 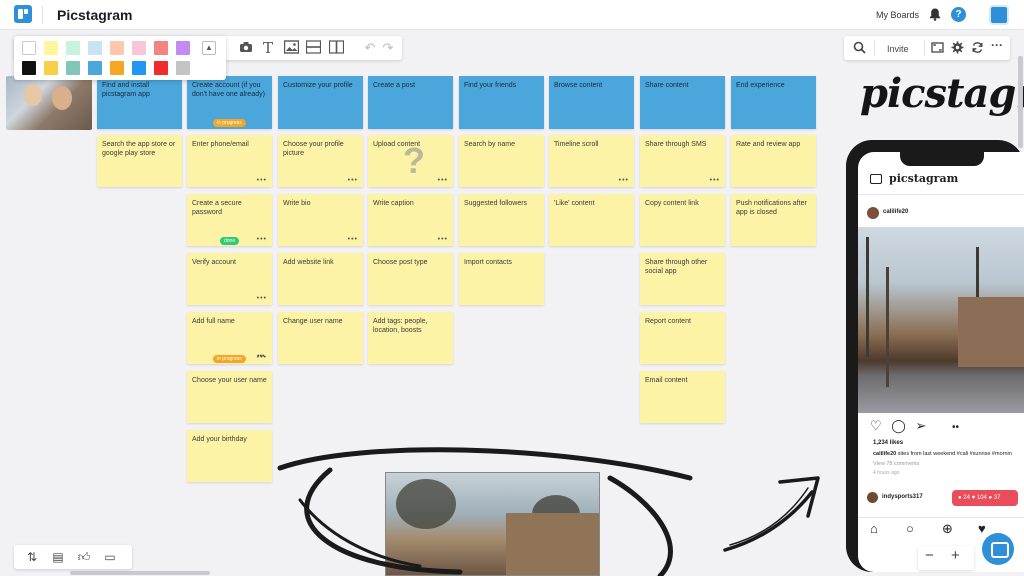 I want to click on sticky-note-text: Write bio, so click(x=297, y=203).